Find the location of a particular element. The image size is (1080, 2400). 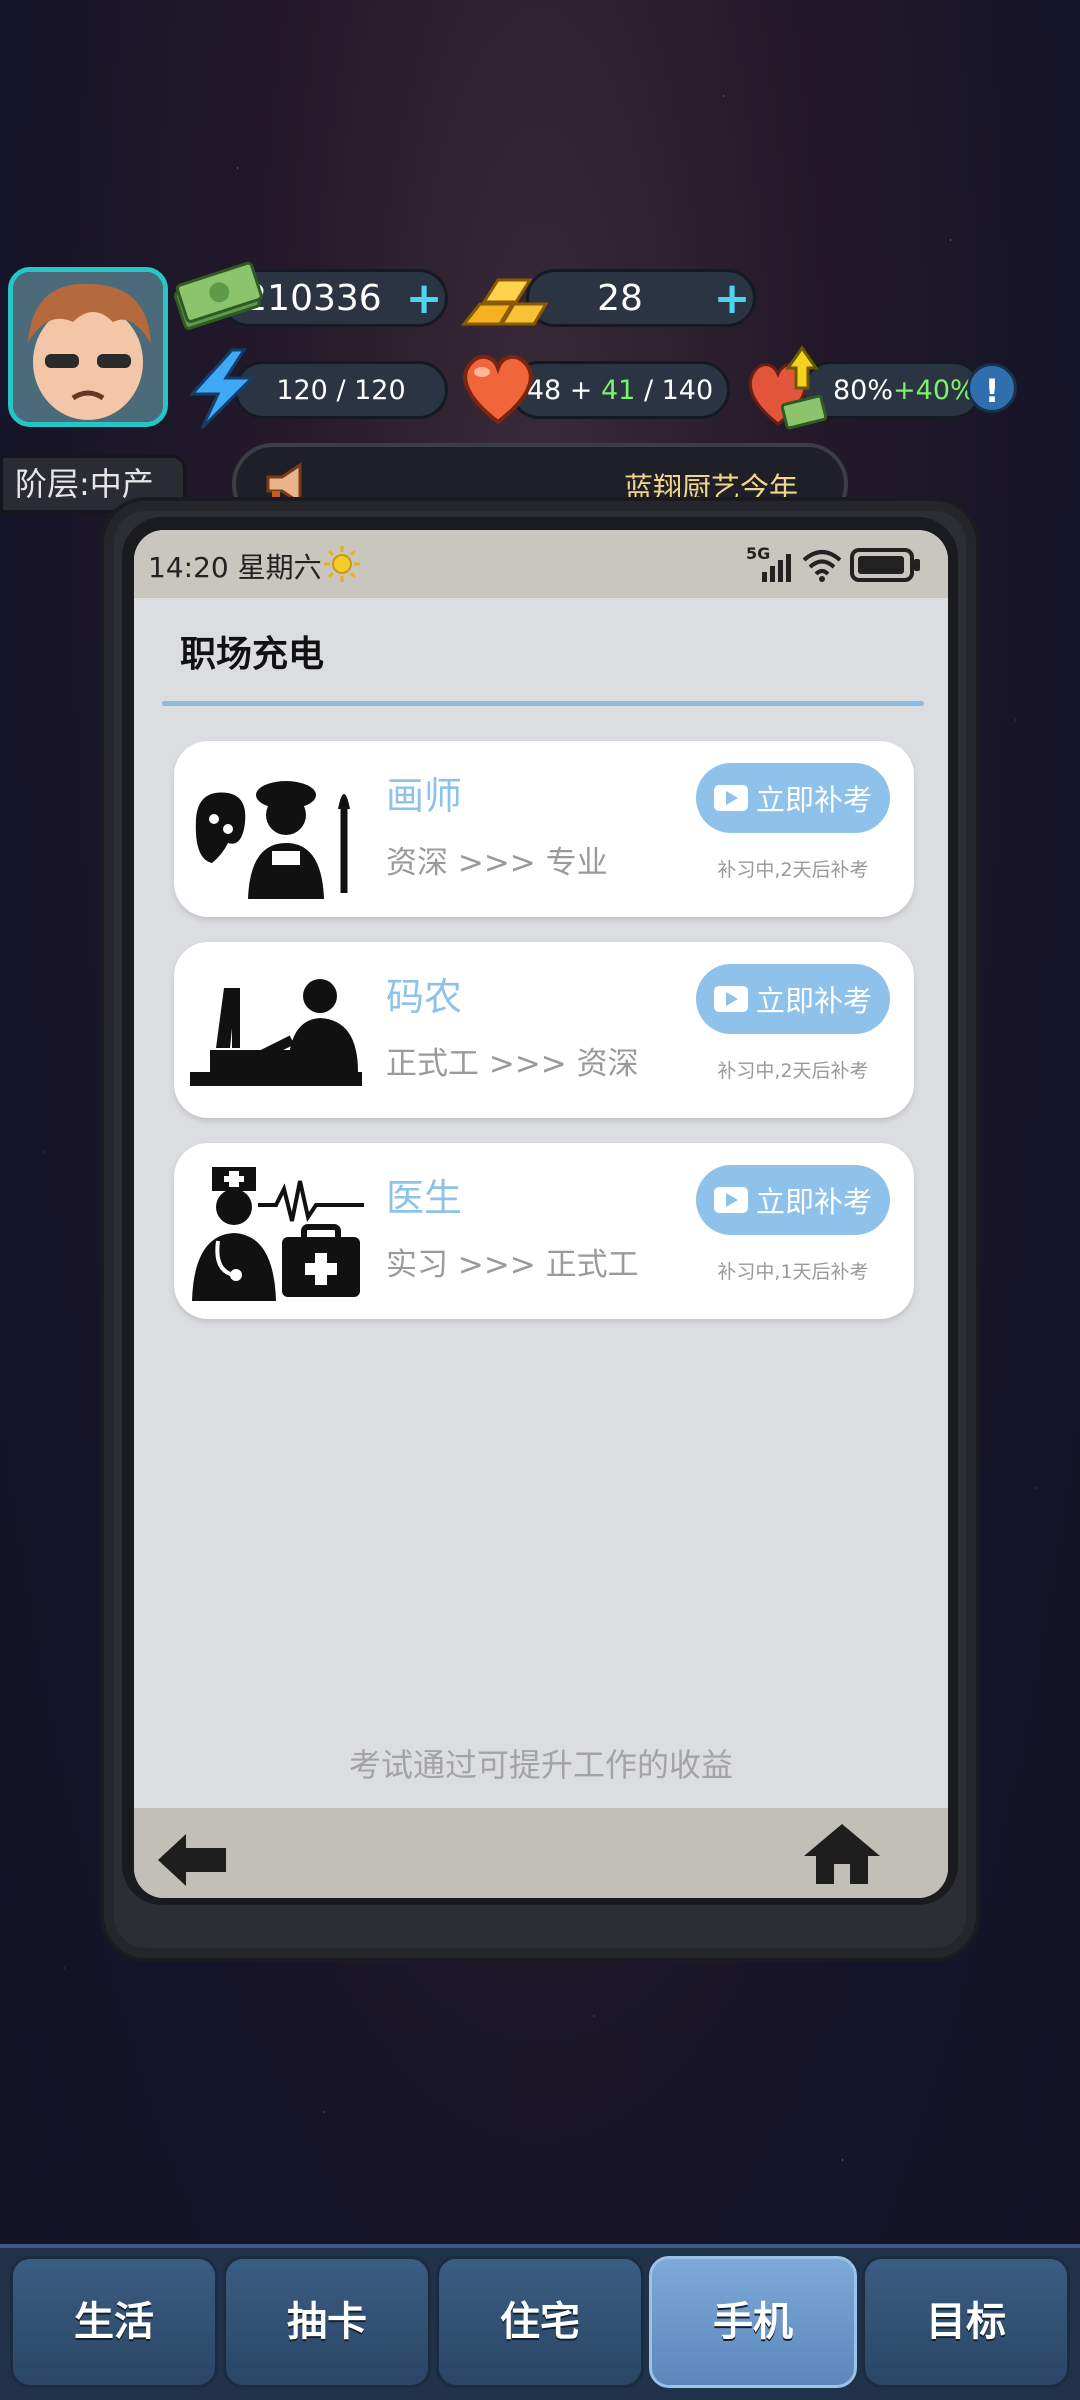

mood-value: 80% is located at coordinates (863, 390).